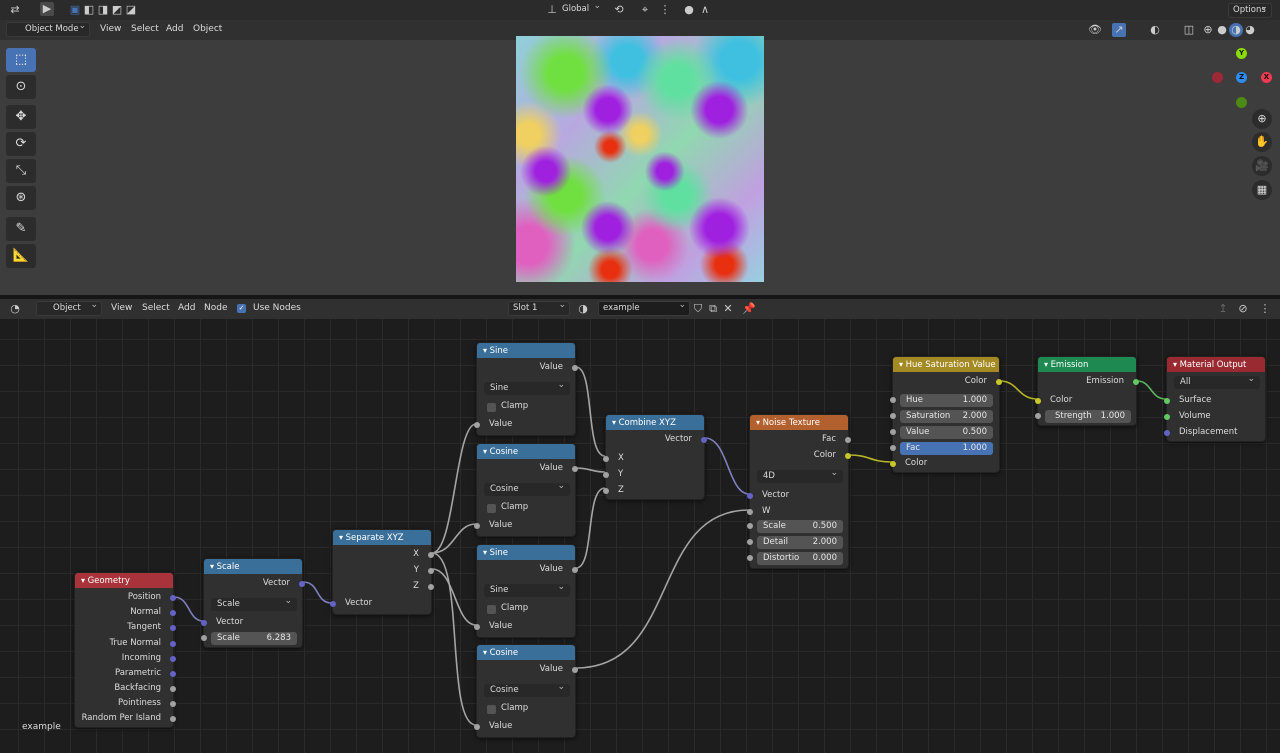 This screenshot has width=1280, height=753. Describe the element at coordinates (15, 10) in the screenshot. I see `editor-type-icon: ⇄` at that location.